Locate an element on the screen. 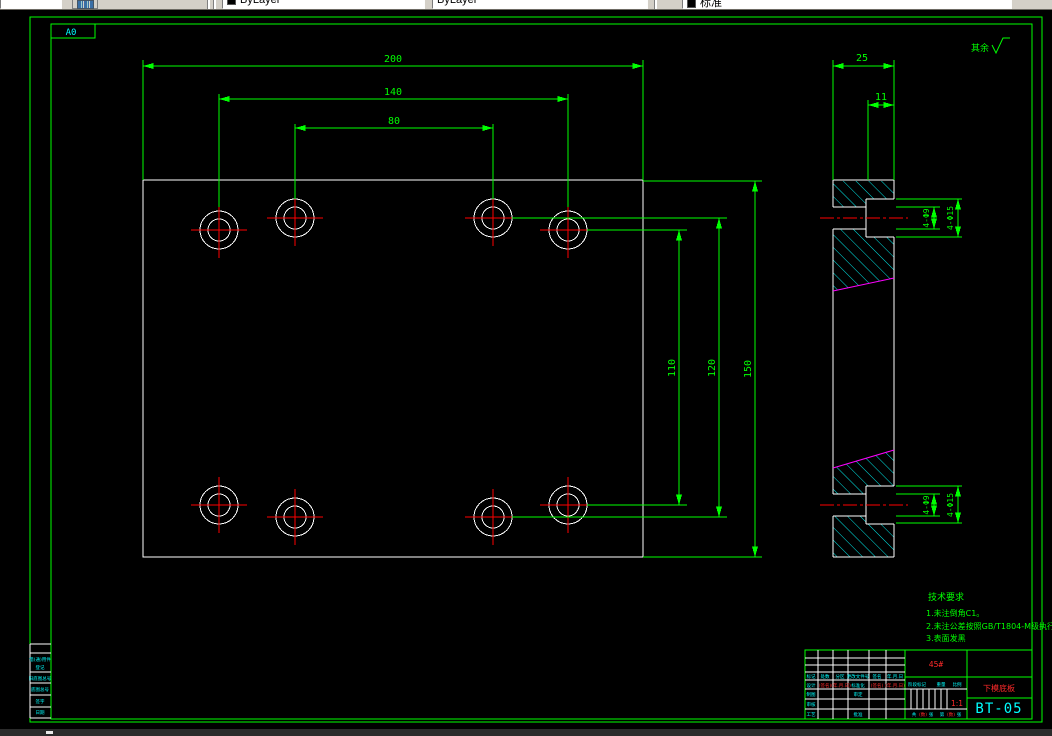 The height and width of the screenshot is (736, 1052). rev-header-docno: 更改文件号 is located at coordinates (858, 676).